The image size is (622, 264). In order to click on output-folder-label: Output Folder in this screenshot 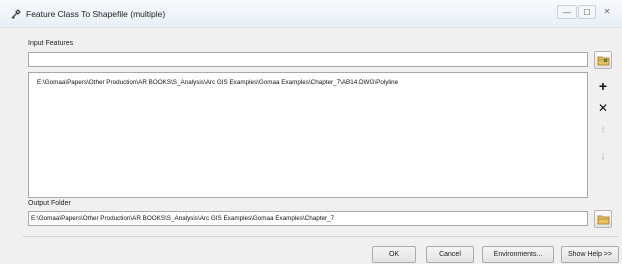, I will do `click(49, 203)`.